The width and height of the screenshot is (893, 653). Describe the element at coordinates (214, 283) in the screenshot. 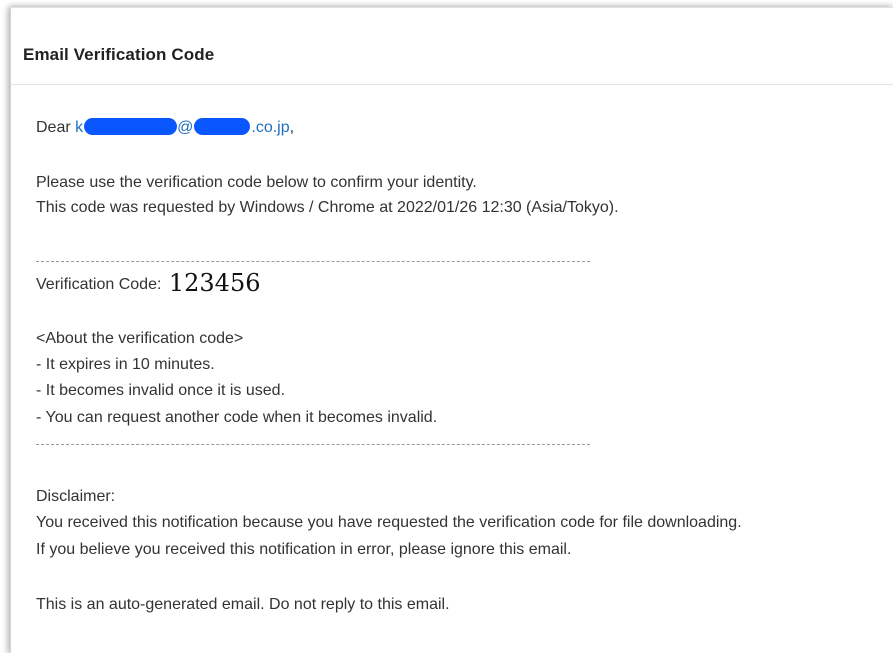

I see `verification-code-value: 123456` at that location.